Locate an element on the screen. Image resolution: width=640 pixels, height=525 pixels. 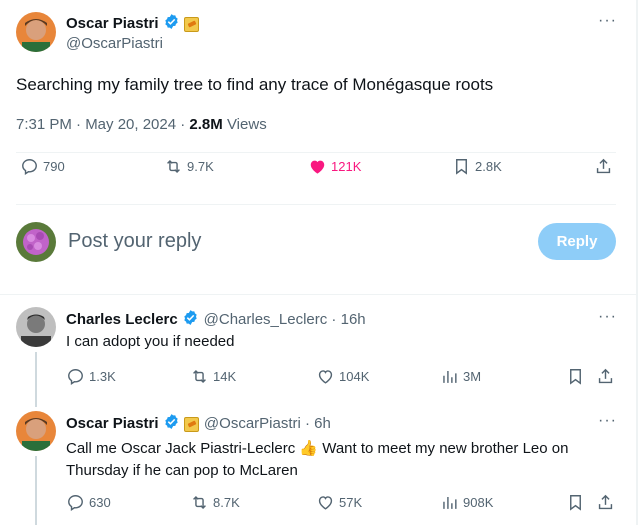
bookmark-action: 2.8K is located at coordinates (477, 166).